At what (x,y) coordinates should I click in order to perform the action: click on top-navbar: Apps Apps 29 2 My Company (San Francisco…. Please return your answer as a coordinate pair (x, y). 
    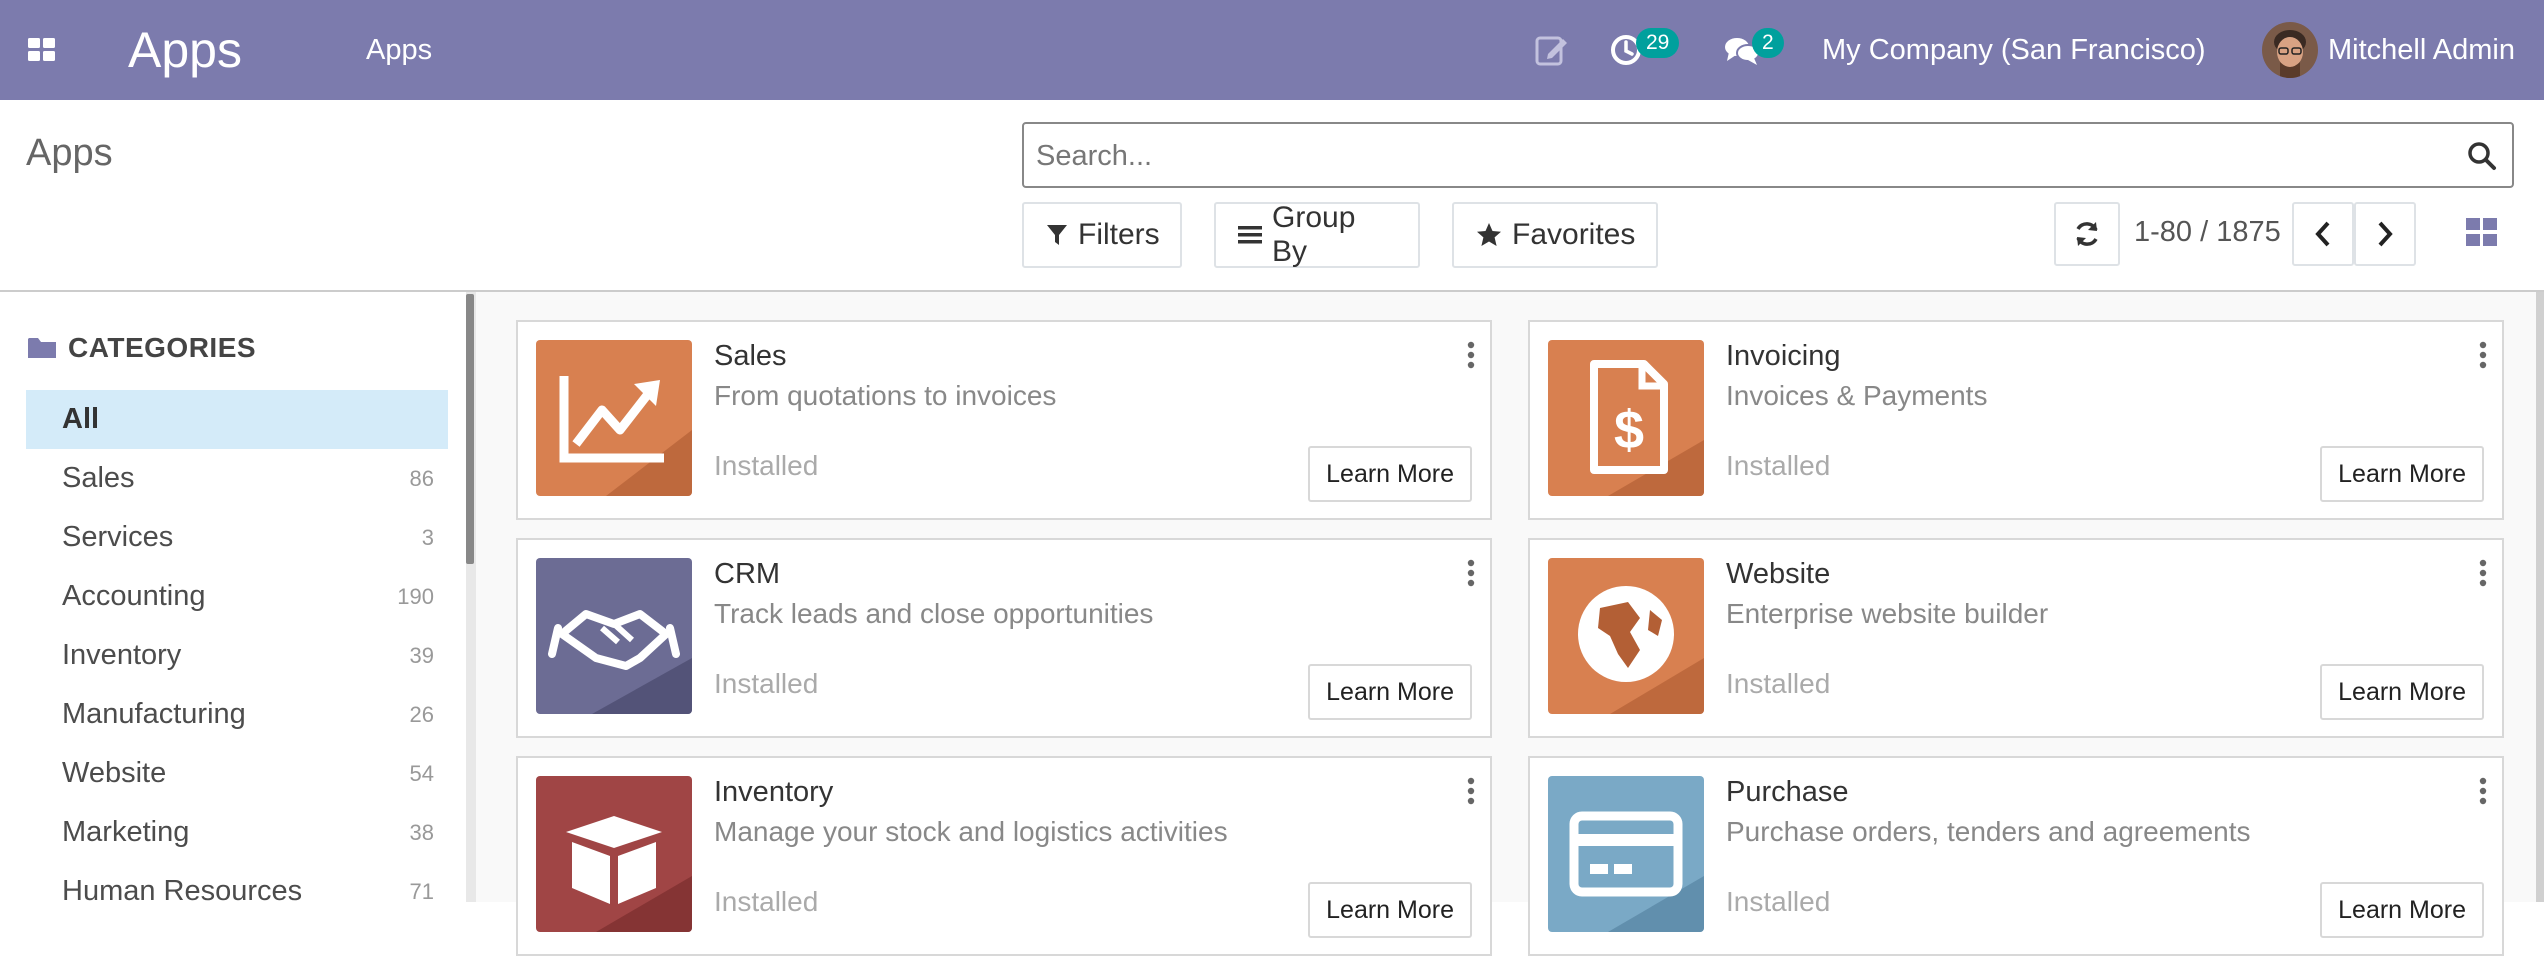
    Looking at the image, I should click on (1272, 50).